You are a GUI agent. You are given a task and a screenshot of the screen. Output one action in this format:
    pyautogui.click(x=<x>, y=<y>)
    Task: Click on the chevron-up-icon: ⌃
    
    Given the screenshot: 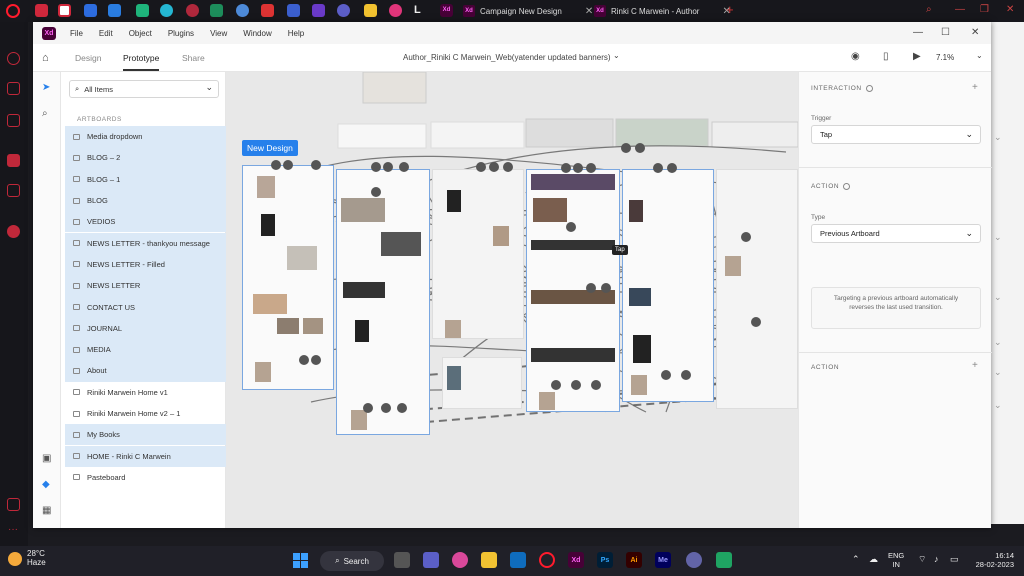 What is the action you would take?
    pyautogui.click(x=856, y=559)
    